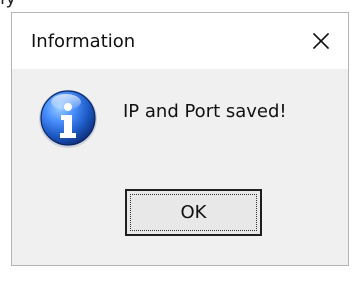 The height and width of the screenshot is (291, 364). I want to click on ok-label: OK, so click(193, 212).